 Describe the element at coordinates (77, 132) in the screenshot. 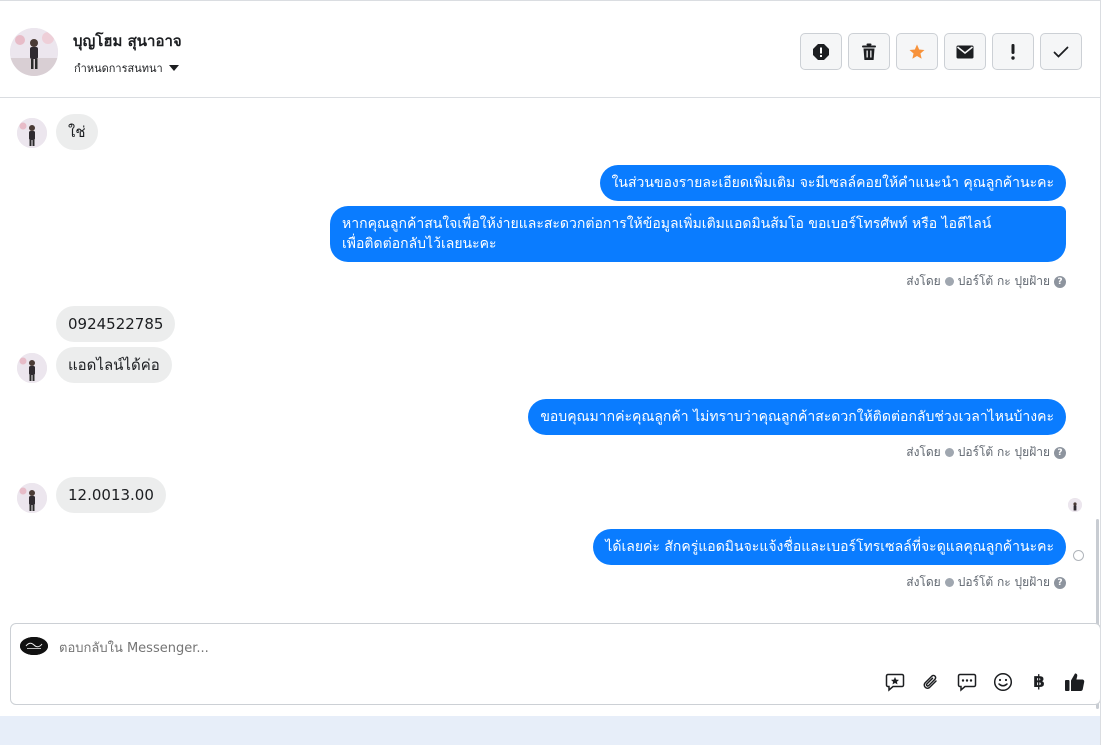

I see `incoming-message: ใช่` at that location.